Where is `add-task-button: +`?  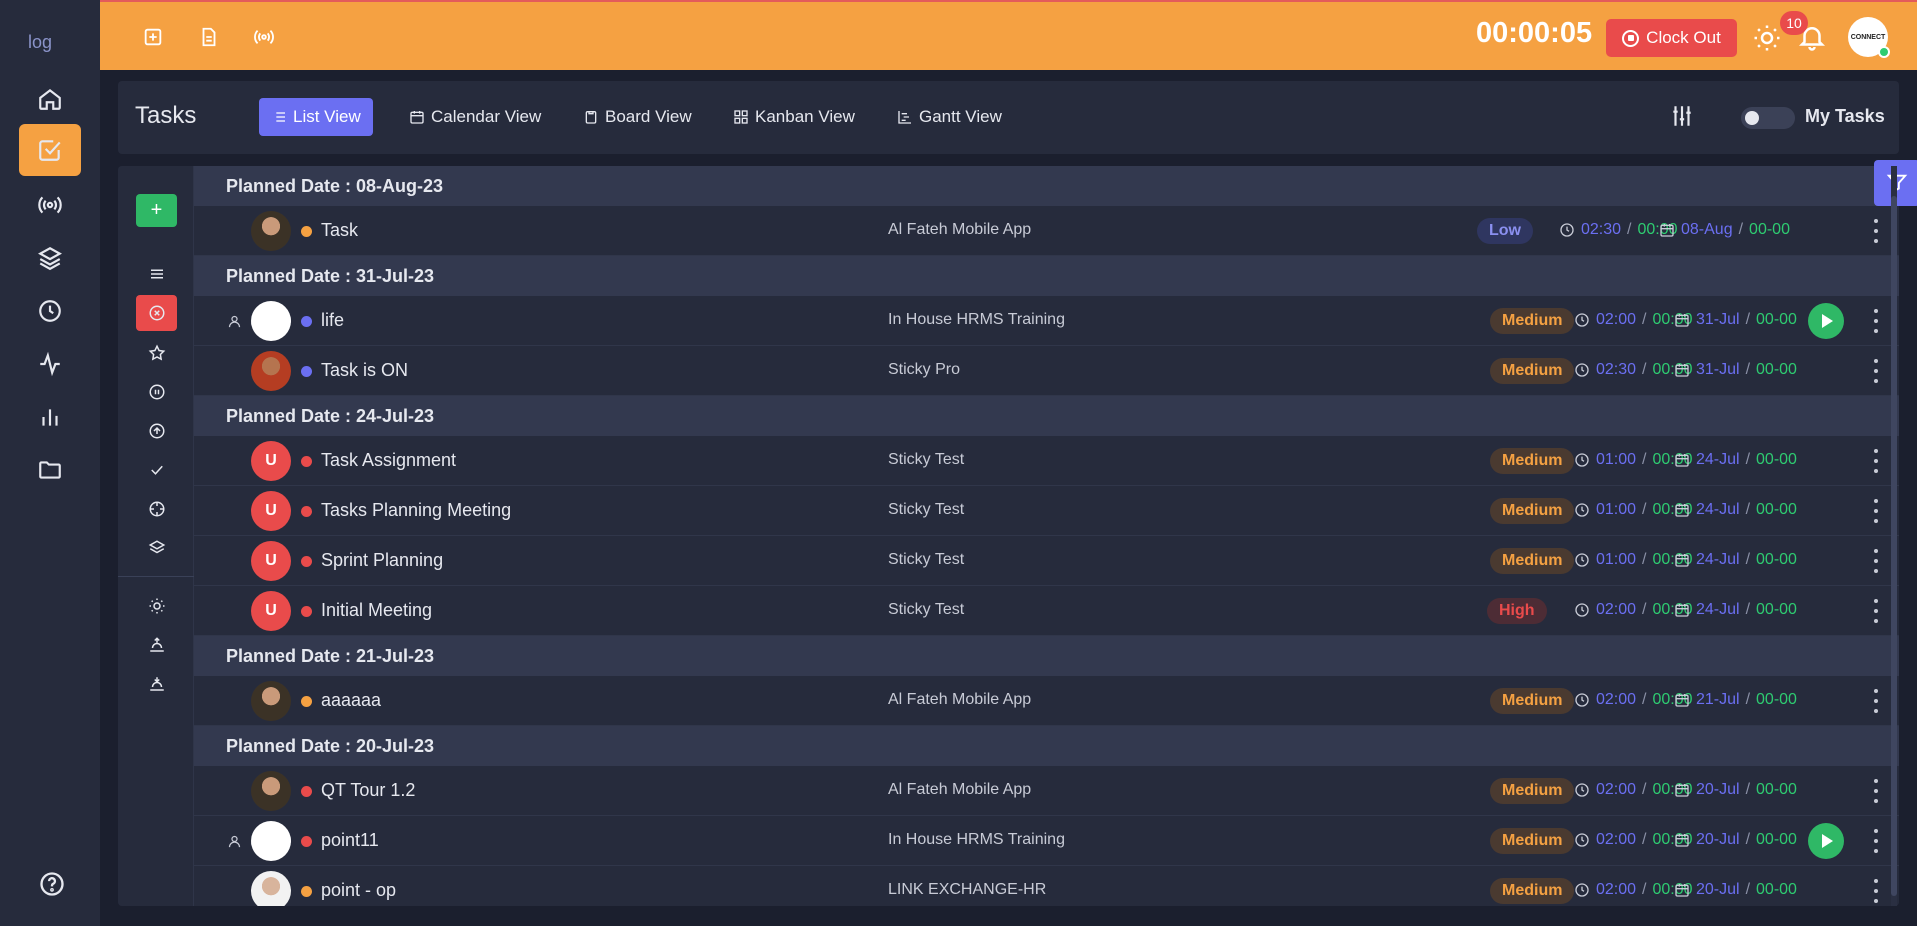 add-task-button: + is located at coordinates (156, 210).